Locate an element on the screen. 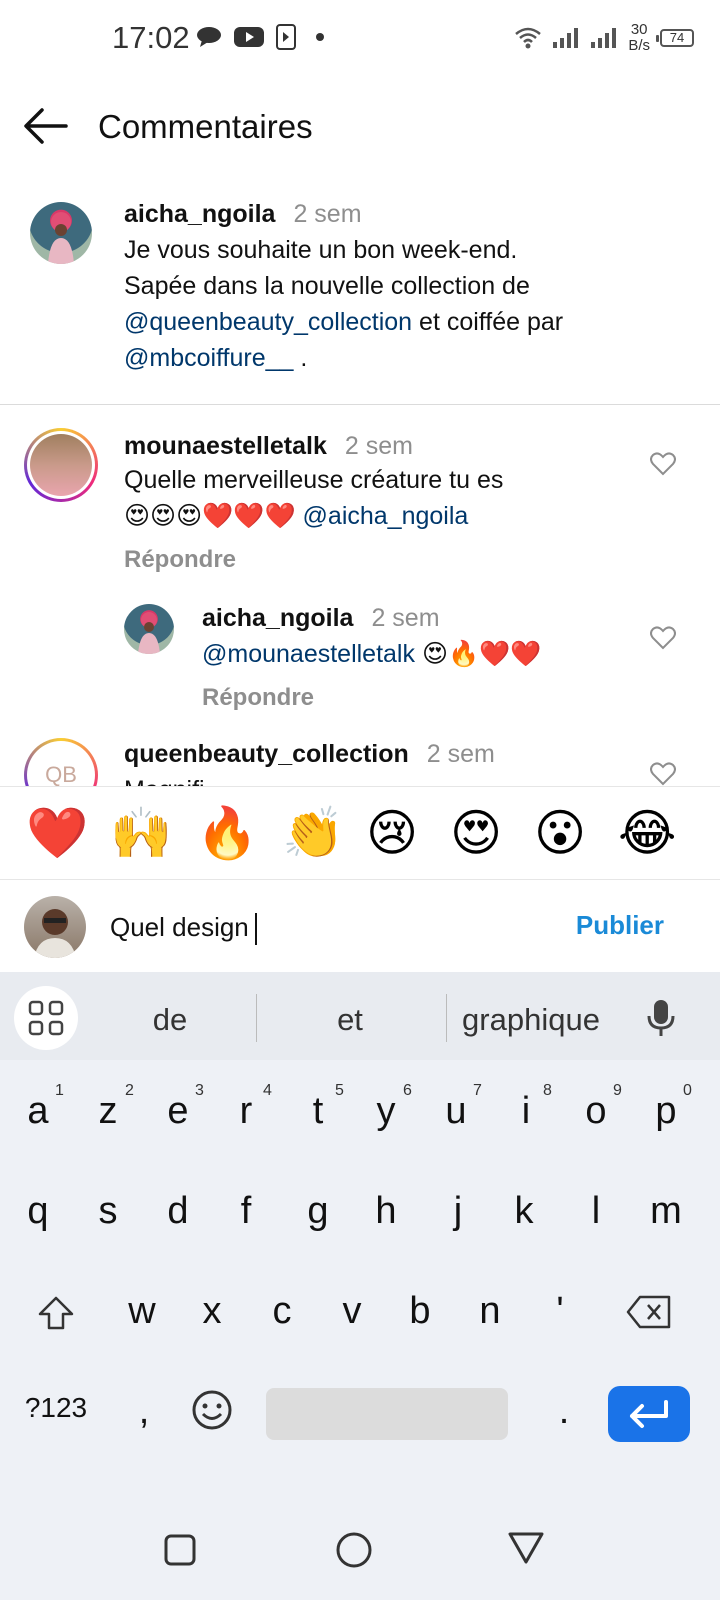  key-l: l is located at coordinates (596, 1211).